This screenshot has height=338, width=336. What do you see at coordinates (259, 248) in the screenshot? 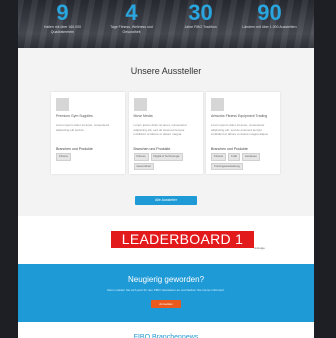
I see `ad-mark: Anzeige` at bounding box center [259, 248].